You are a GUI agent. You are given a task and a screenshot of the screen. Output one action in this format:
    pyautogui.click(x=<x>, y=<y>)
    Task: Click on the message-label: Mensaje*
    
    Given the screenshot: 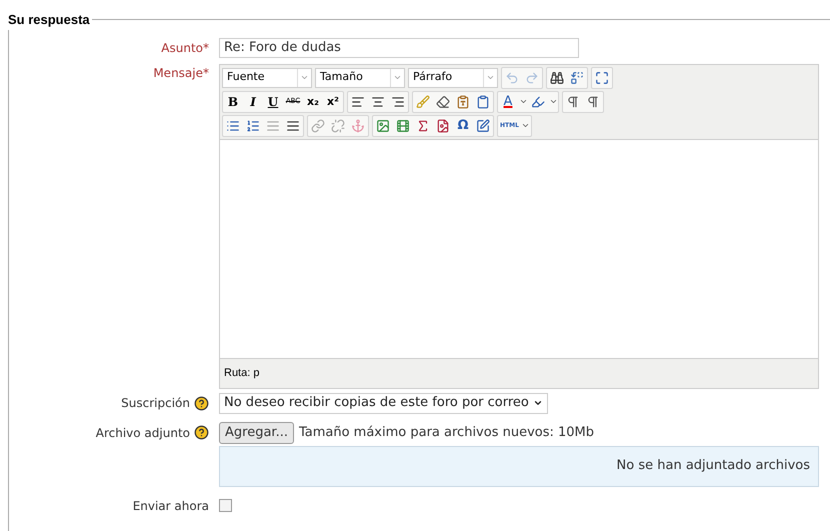 What is the action you would take?
    pyautogui.click(x=181, y=73)
    